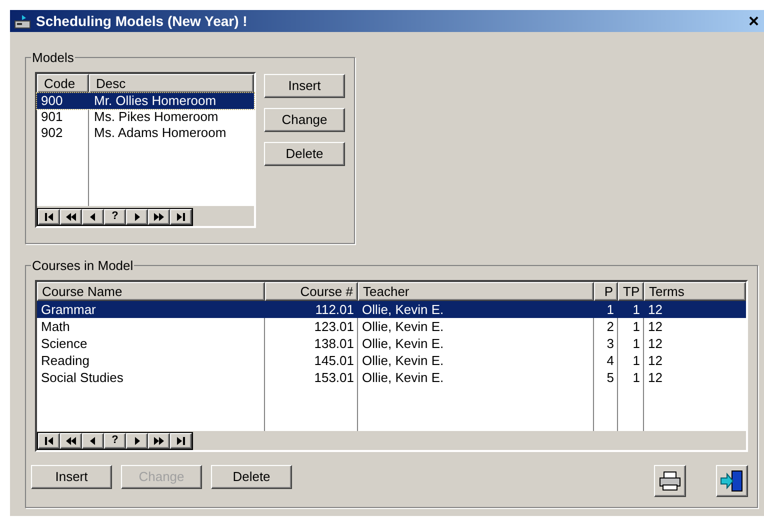  I want to click on table-cell-text: 3, so click(610, 343).